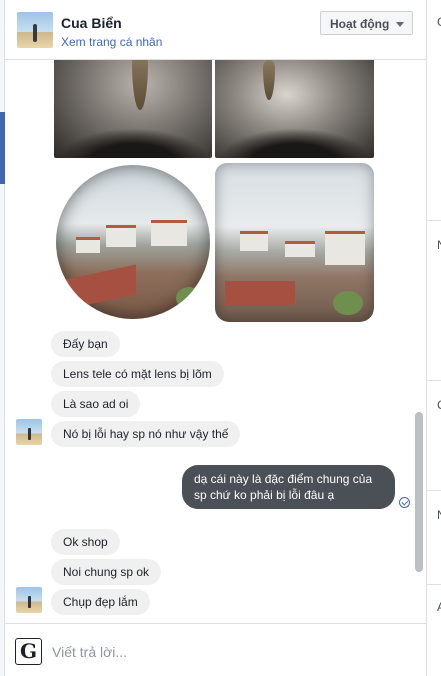 The height and width of the screenshot is (676, 441). Describe the element at coordinates (146, 434) in the screenshot. I see `incoming-message: Nó bị lỗi hay sp nó như vậy thế` at that location.